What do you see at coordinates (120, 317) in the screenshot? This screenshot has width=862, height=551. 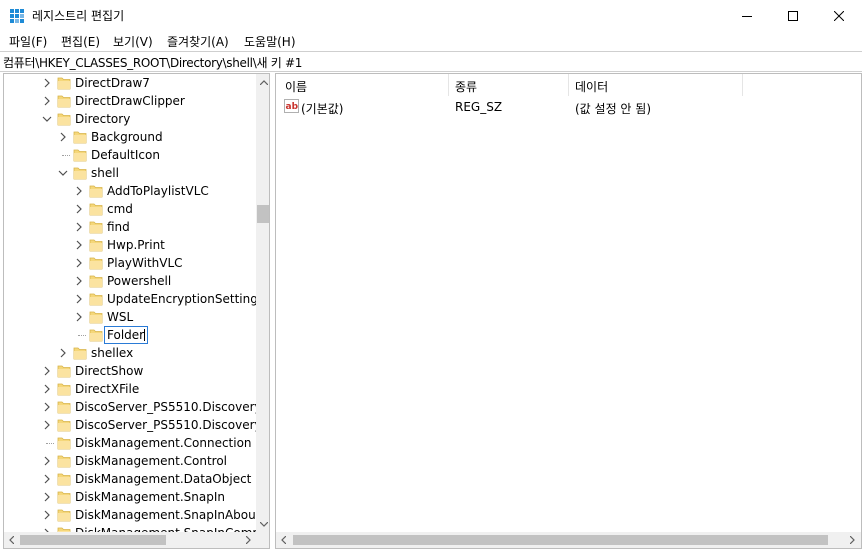 I see `tree-item-label: WSL` at bounding box center [120, 317].